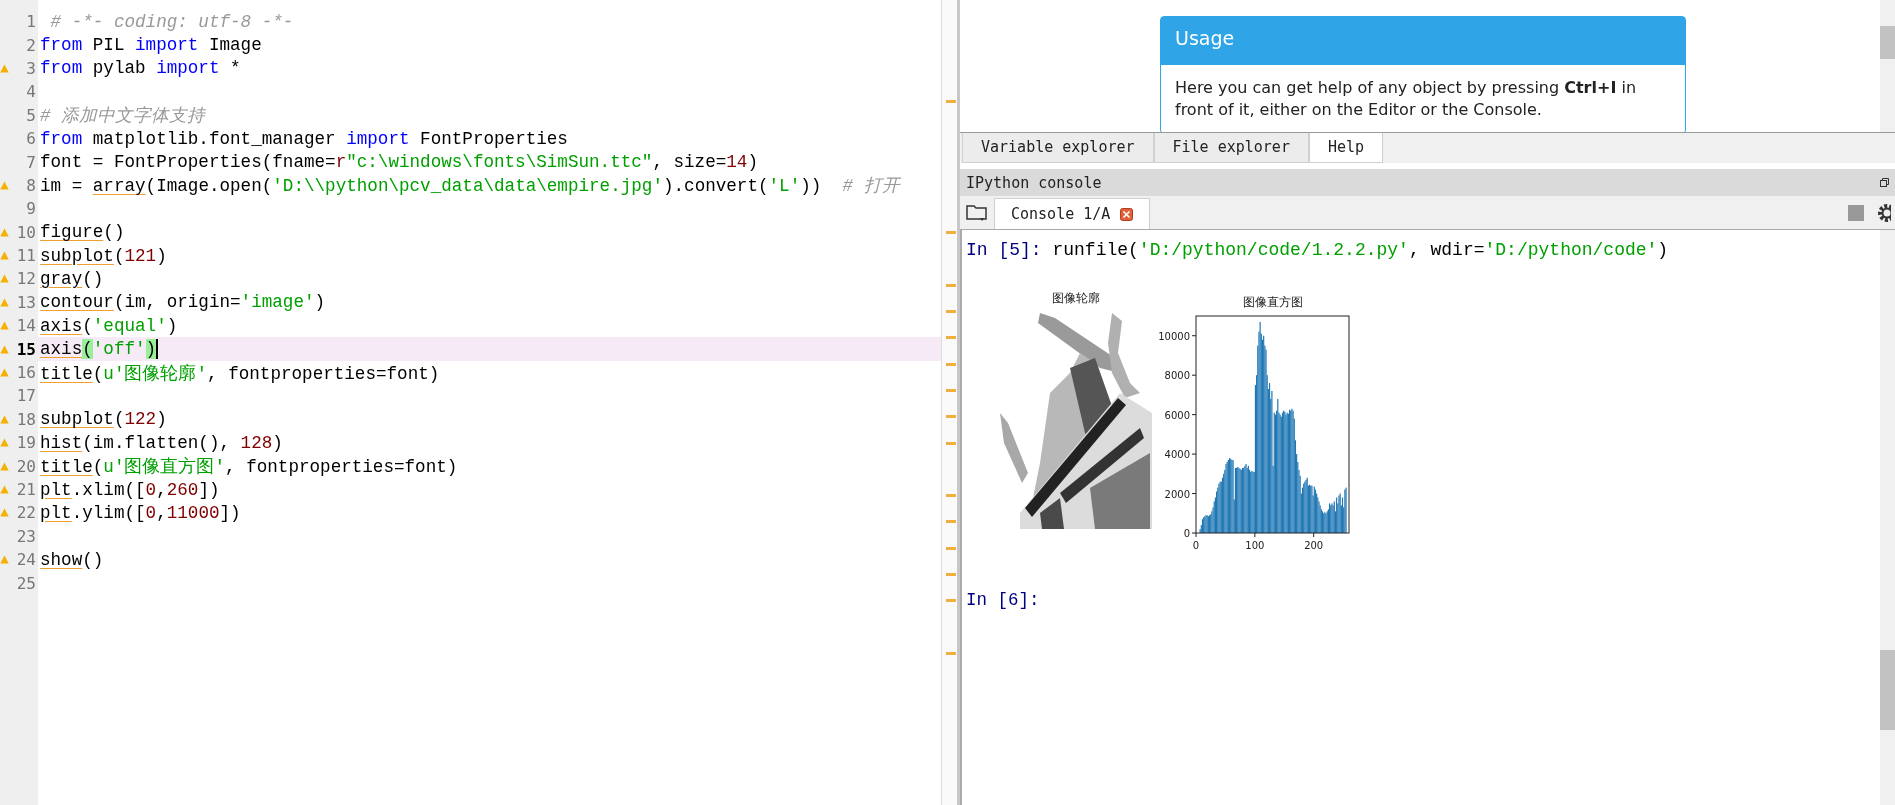 The image size is (1895, 805). I want to click on y-tick: 6000, so click(1180, 415).